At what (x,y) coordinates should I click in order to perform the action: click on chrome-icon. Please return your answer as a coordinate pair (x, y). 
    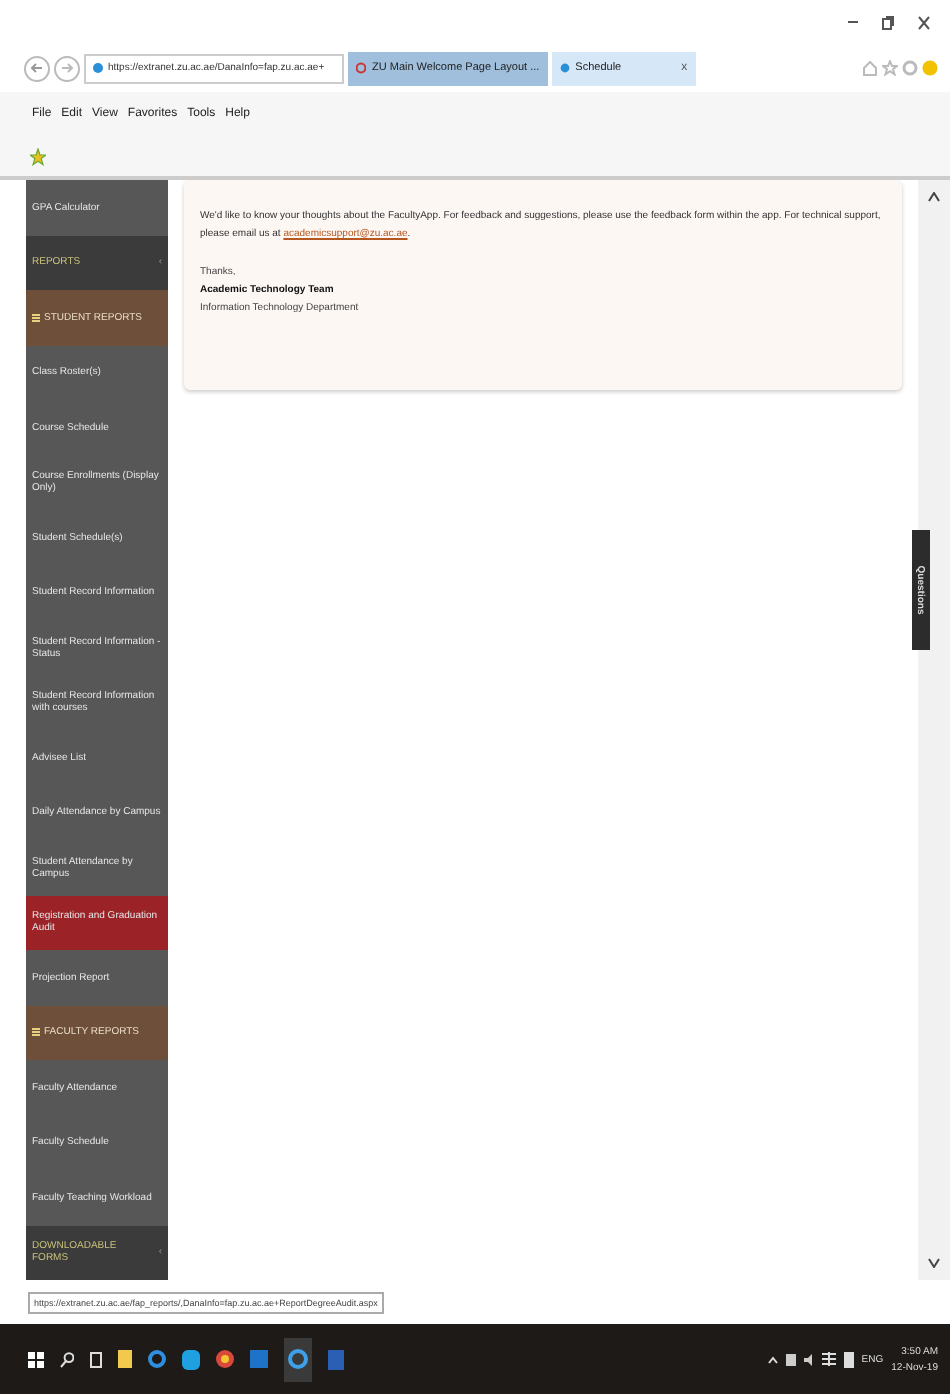
    Looking at the image, I should click on (225, 1359).